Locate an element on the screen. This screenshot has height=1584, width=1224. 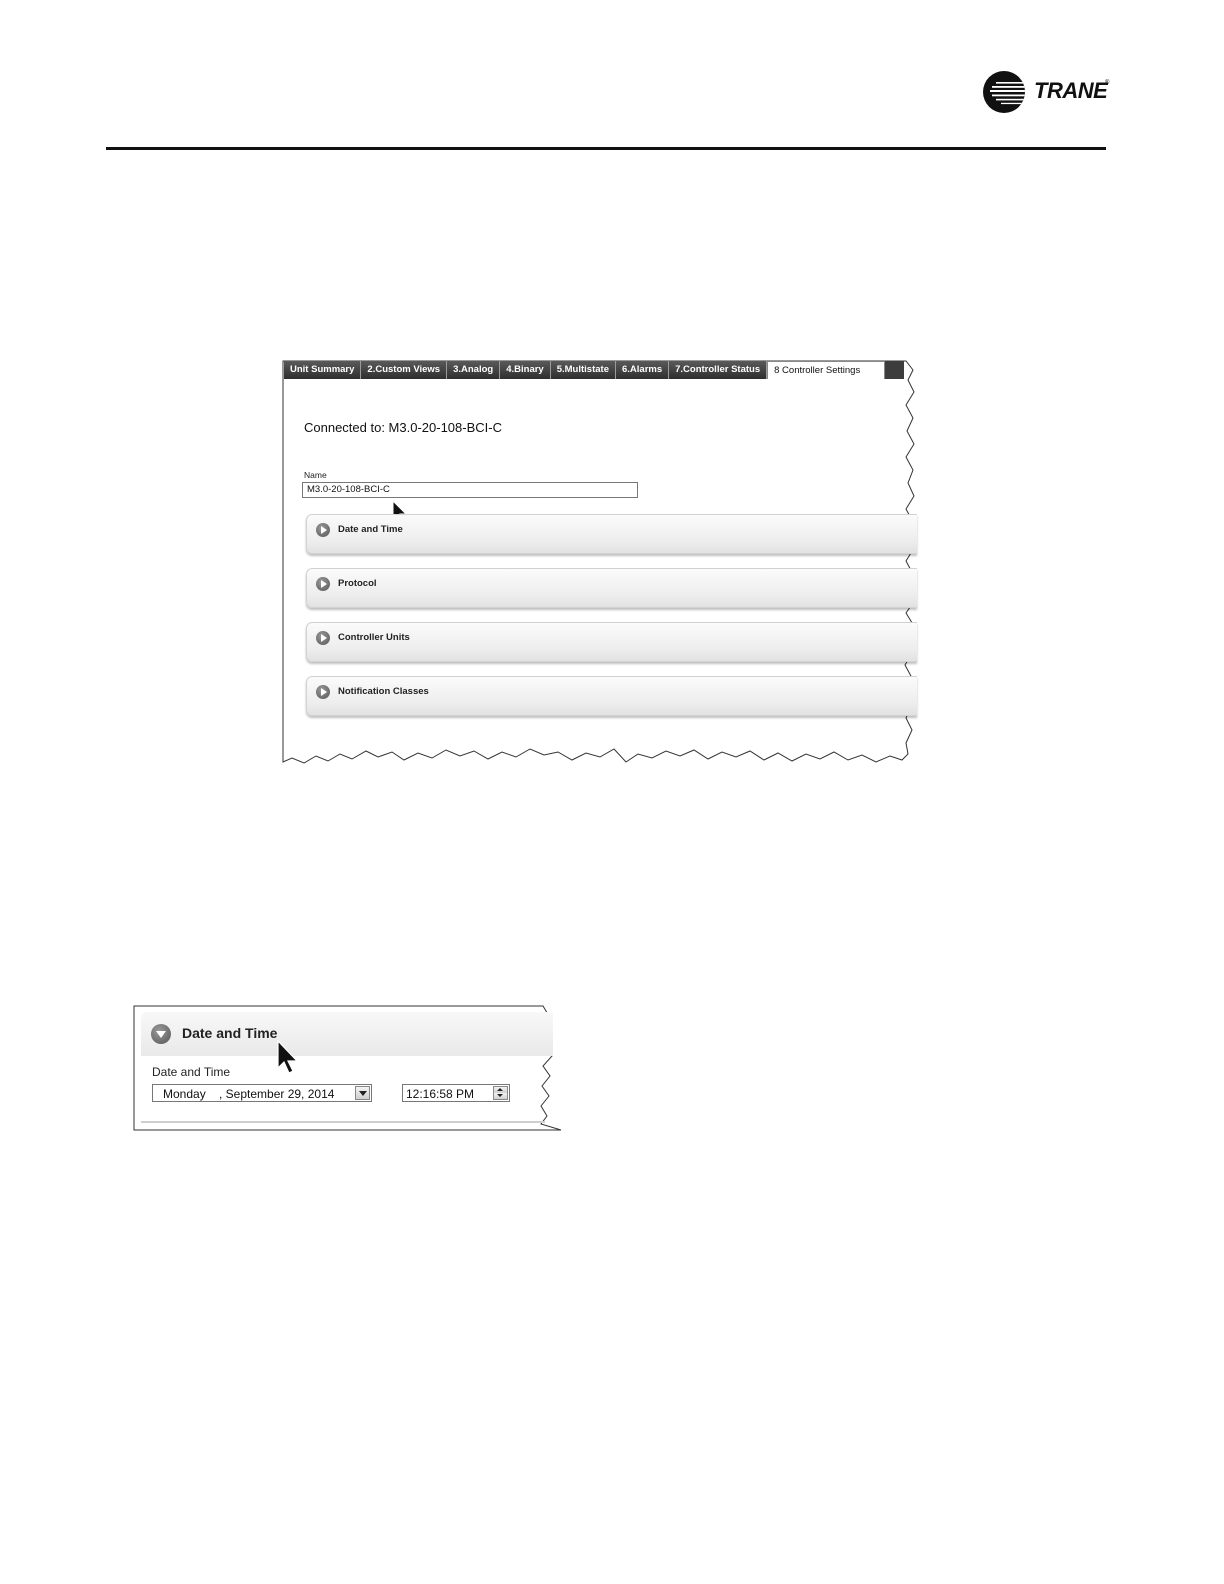
brand-name: TRANE is located at coordinates (1071, 90).